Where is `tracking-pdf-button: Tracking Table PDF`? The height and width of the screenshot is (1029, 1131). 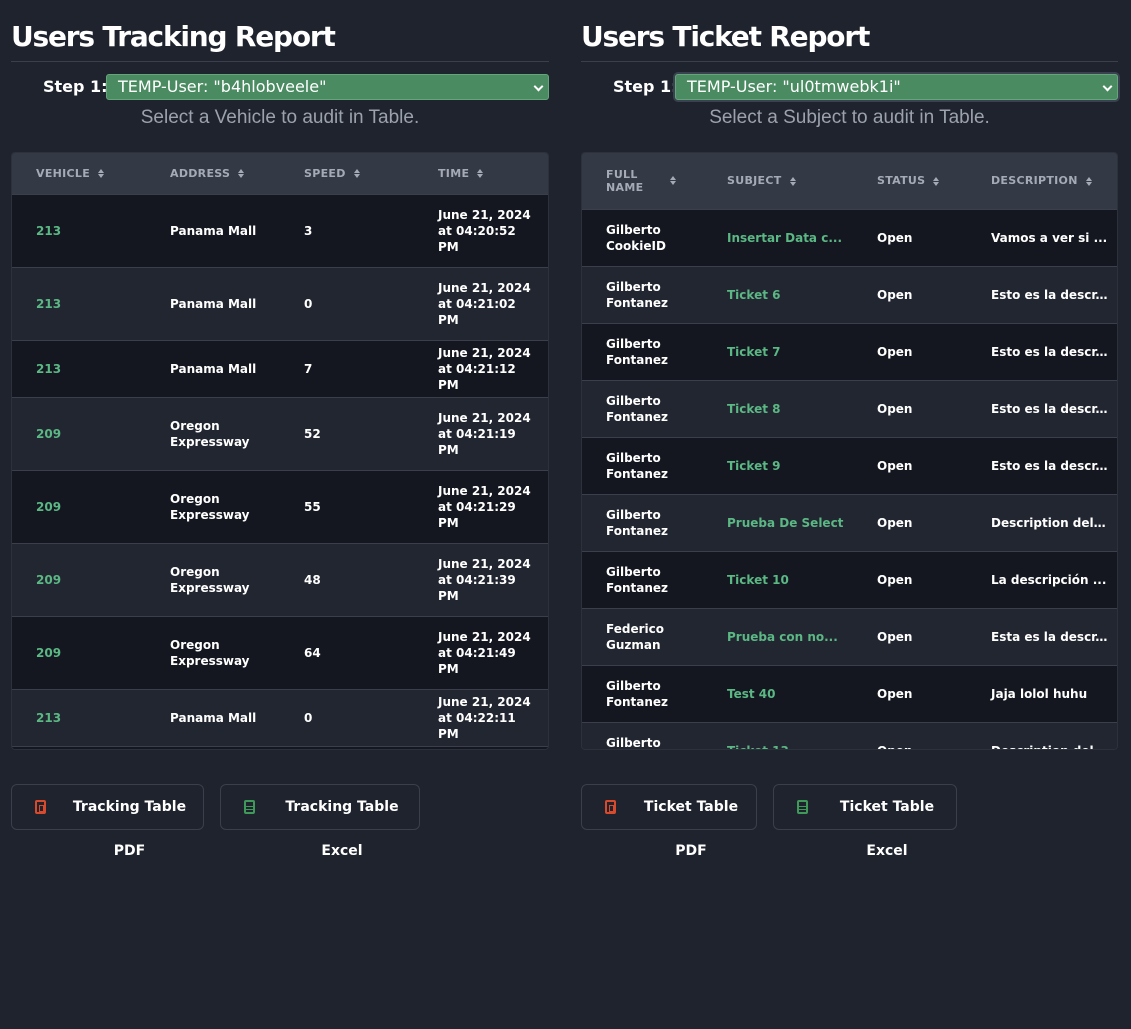
tracking-pdf-button: Tracking Table PDF is located at coordinates (107, 821).